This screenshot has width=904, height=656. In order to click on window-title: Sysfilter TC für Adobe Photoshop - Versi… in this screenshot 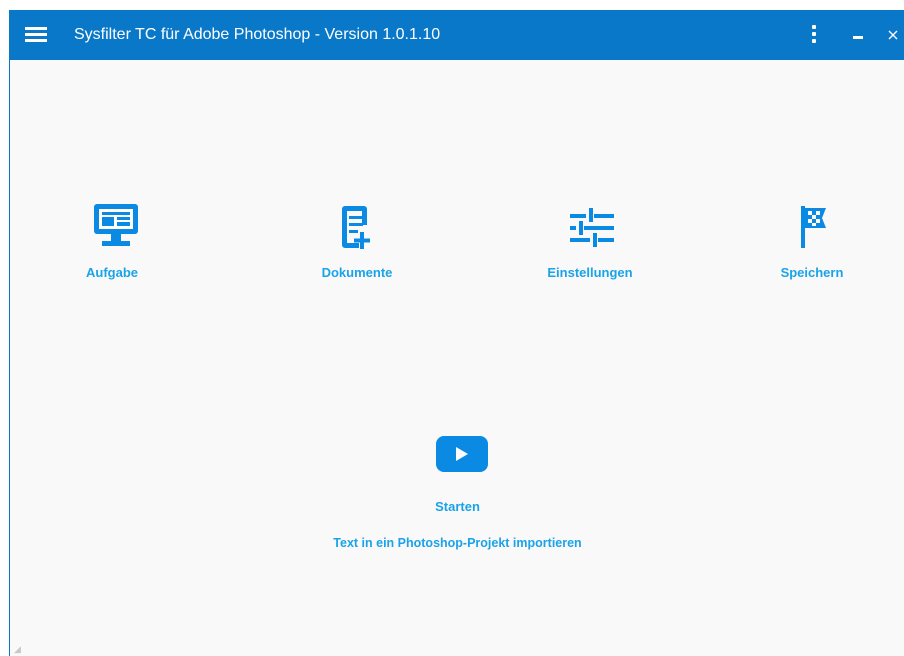, I will do `click(257, 34)`.